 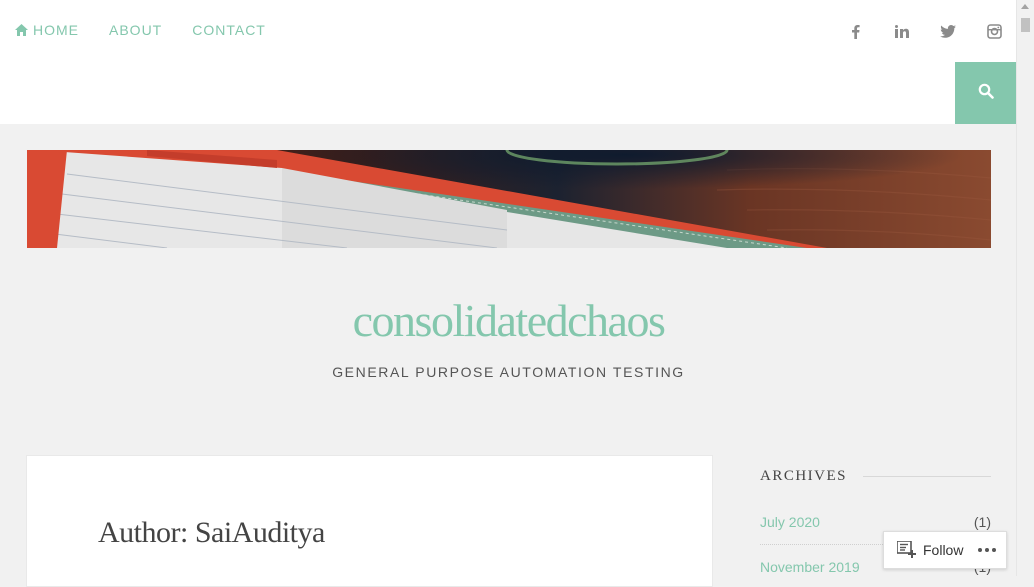 I want to click on more-options-icon, so click(x=987, y=550).